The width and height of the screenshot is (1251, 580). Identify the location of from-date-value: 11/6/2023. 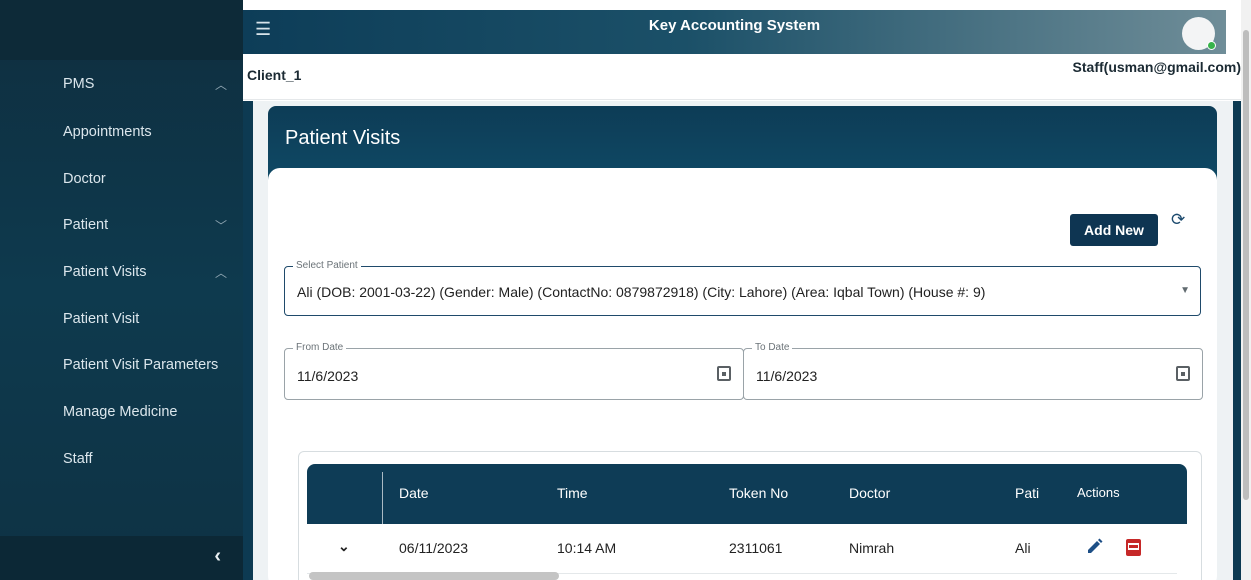
(328, 376).